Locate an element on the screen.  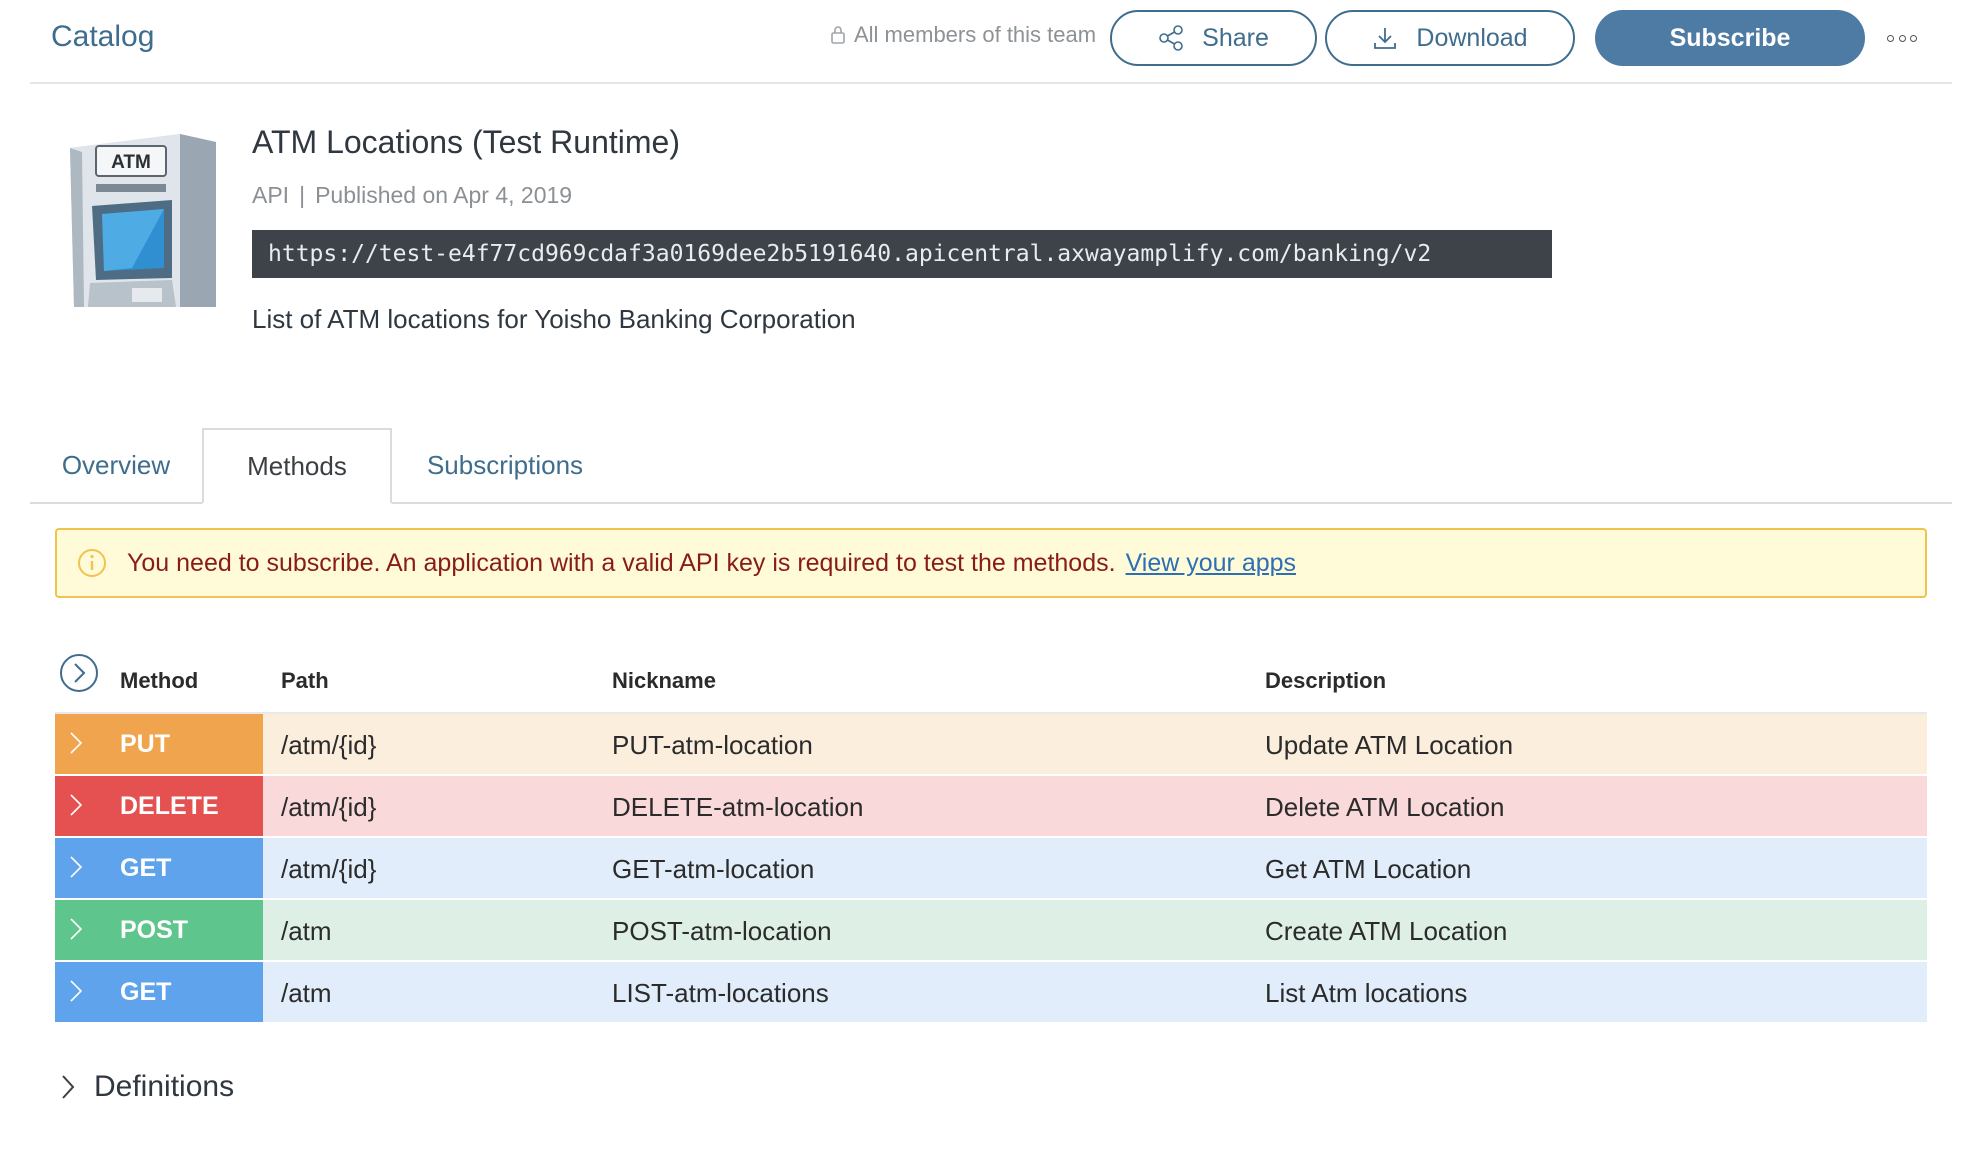
tab-methods: Methods is located at coordinates (297, 466).